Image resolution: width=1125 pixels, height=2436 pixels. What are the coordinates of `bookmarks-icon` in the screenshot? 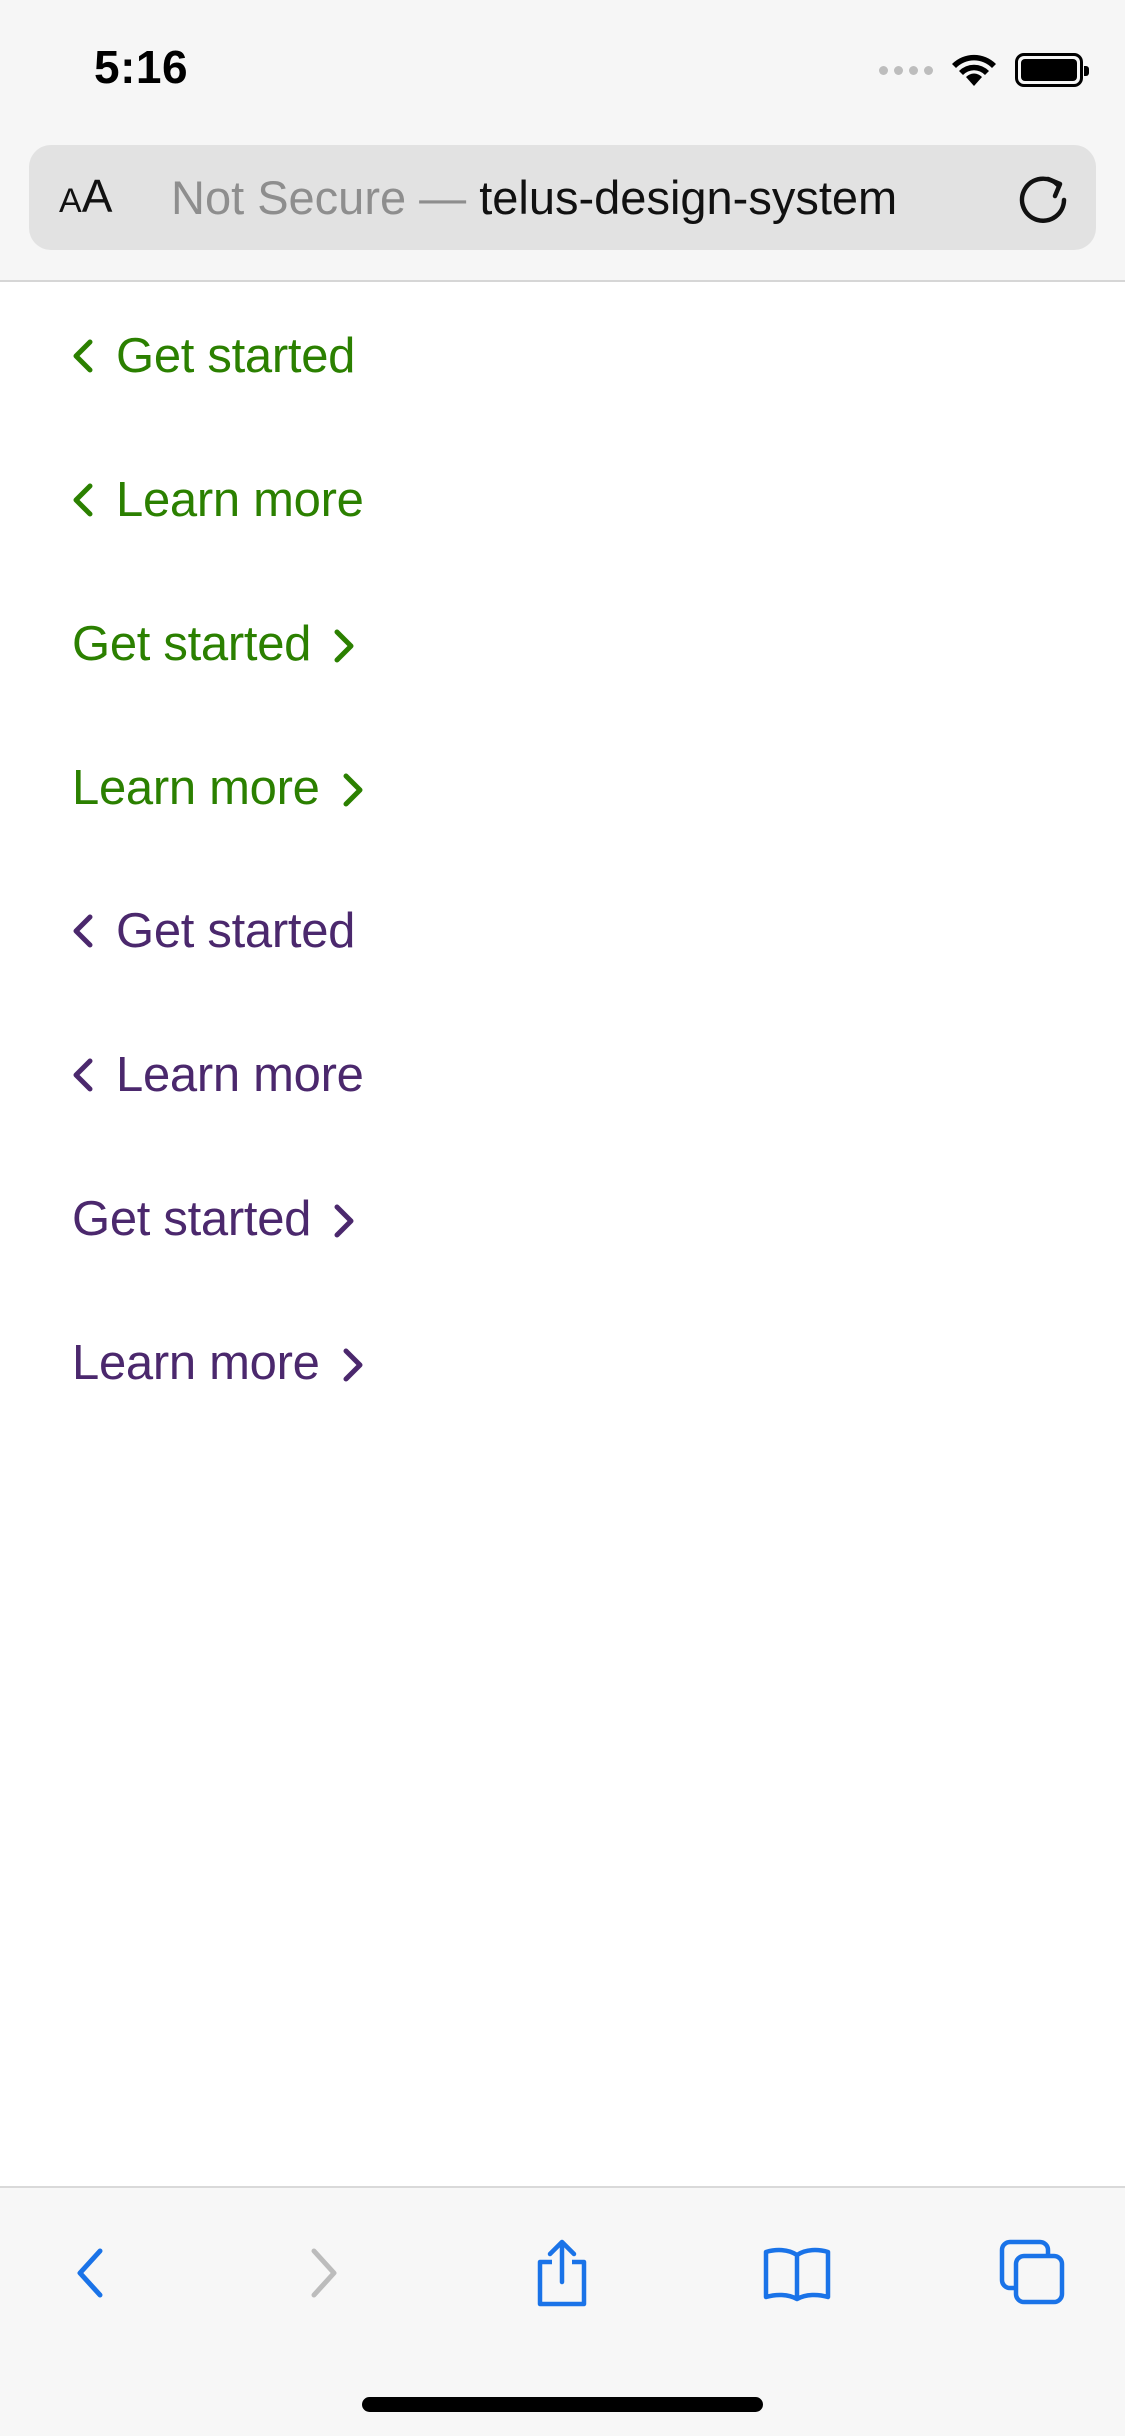 It's located at (797, 2274).